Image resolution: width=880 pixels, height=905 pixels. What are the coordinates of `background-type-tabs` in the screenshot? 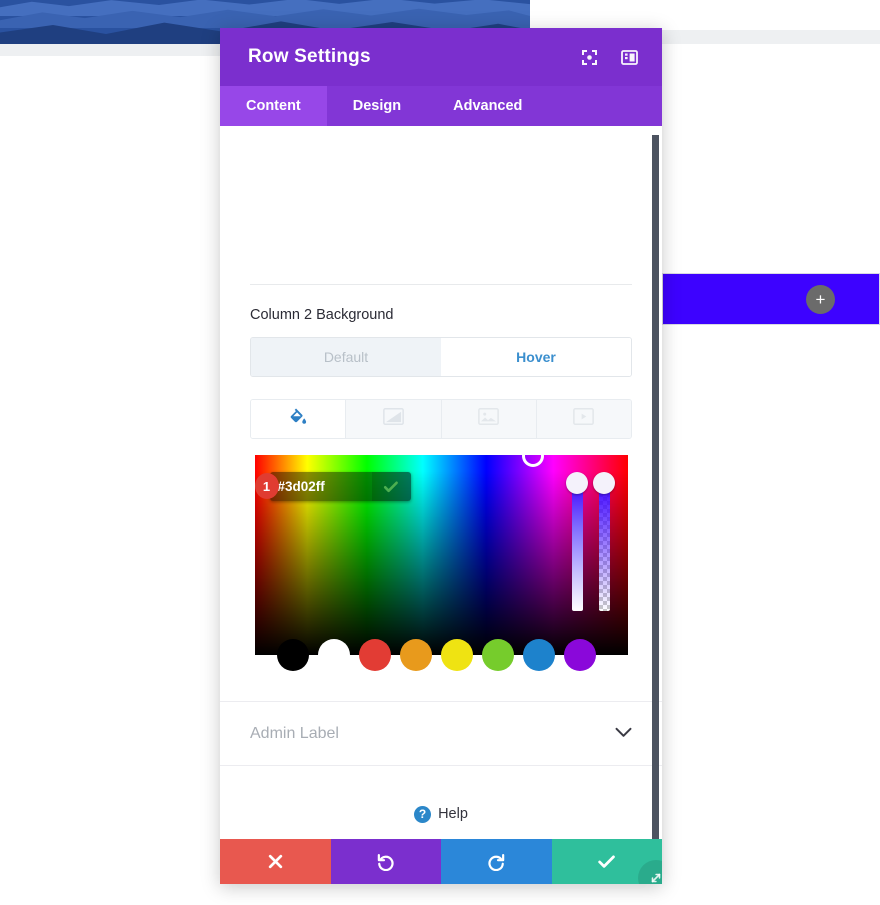 It's located at (441, 419).